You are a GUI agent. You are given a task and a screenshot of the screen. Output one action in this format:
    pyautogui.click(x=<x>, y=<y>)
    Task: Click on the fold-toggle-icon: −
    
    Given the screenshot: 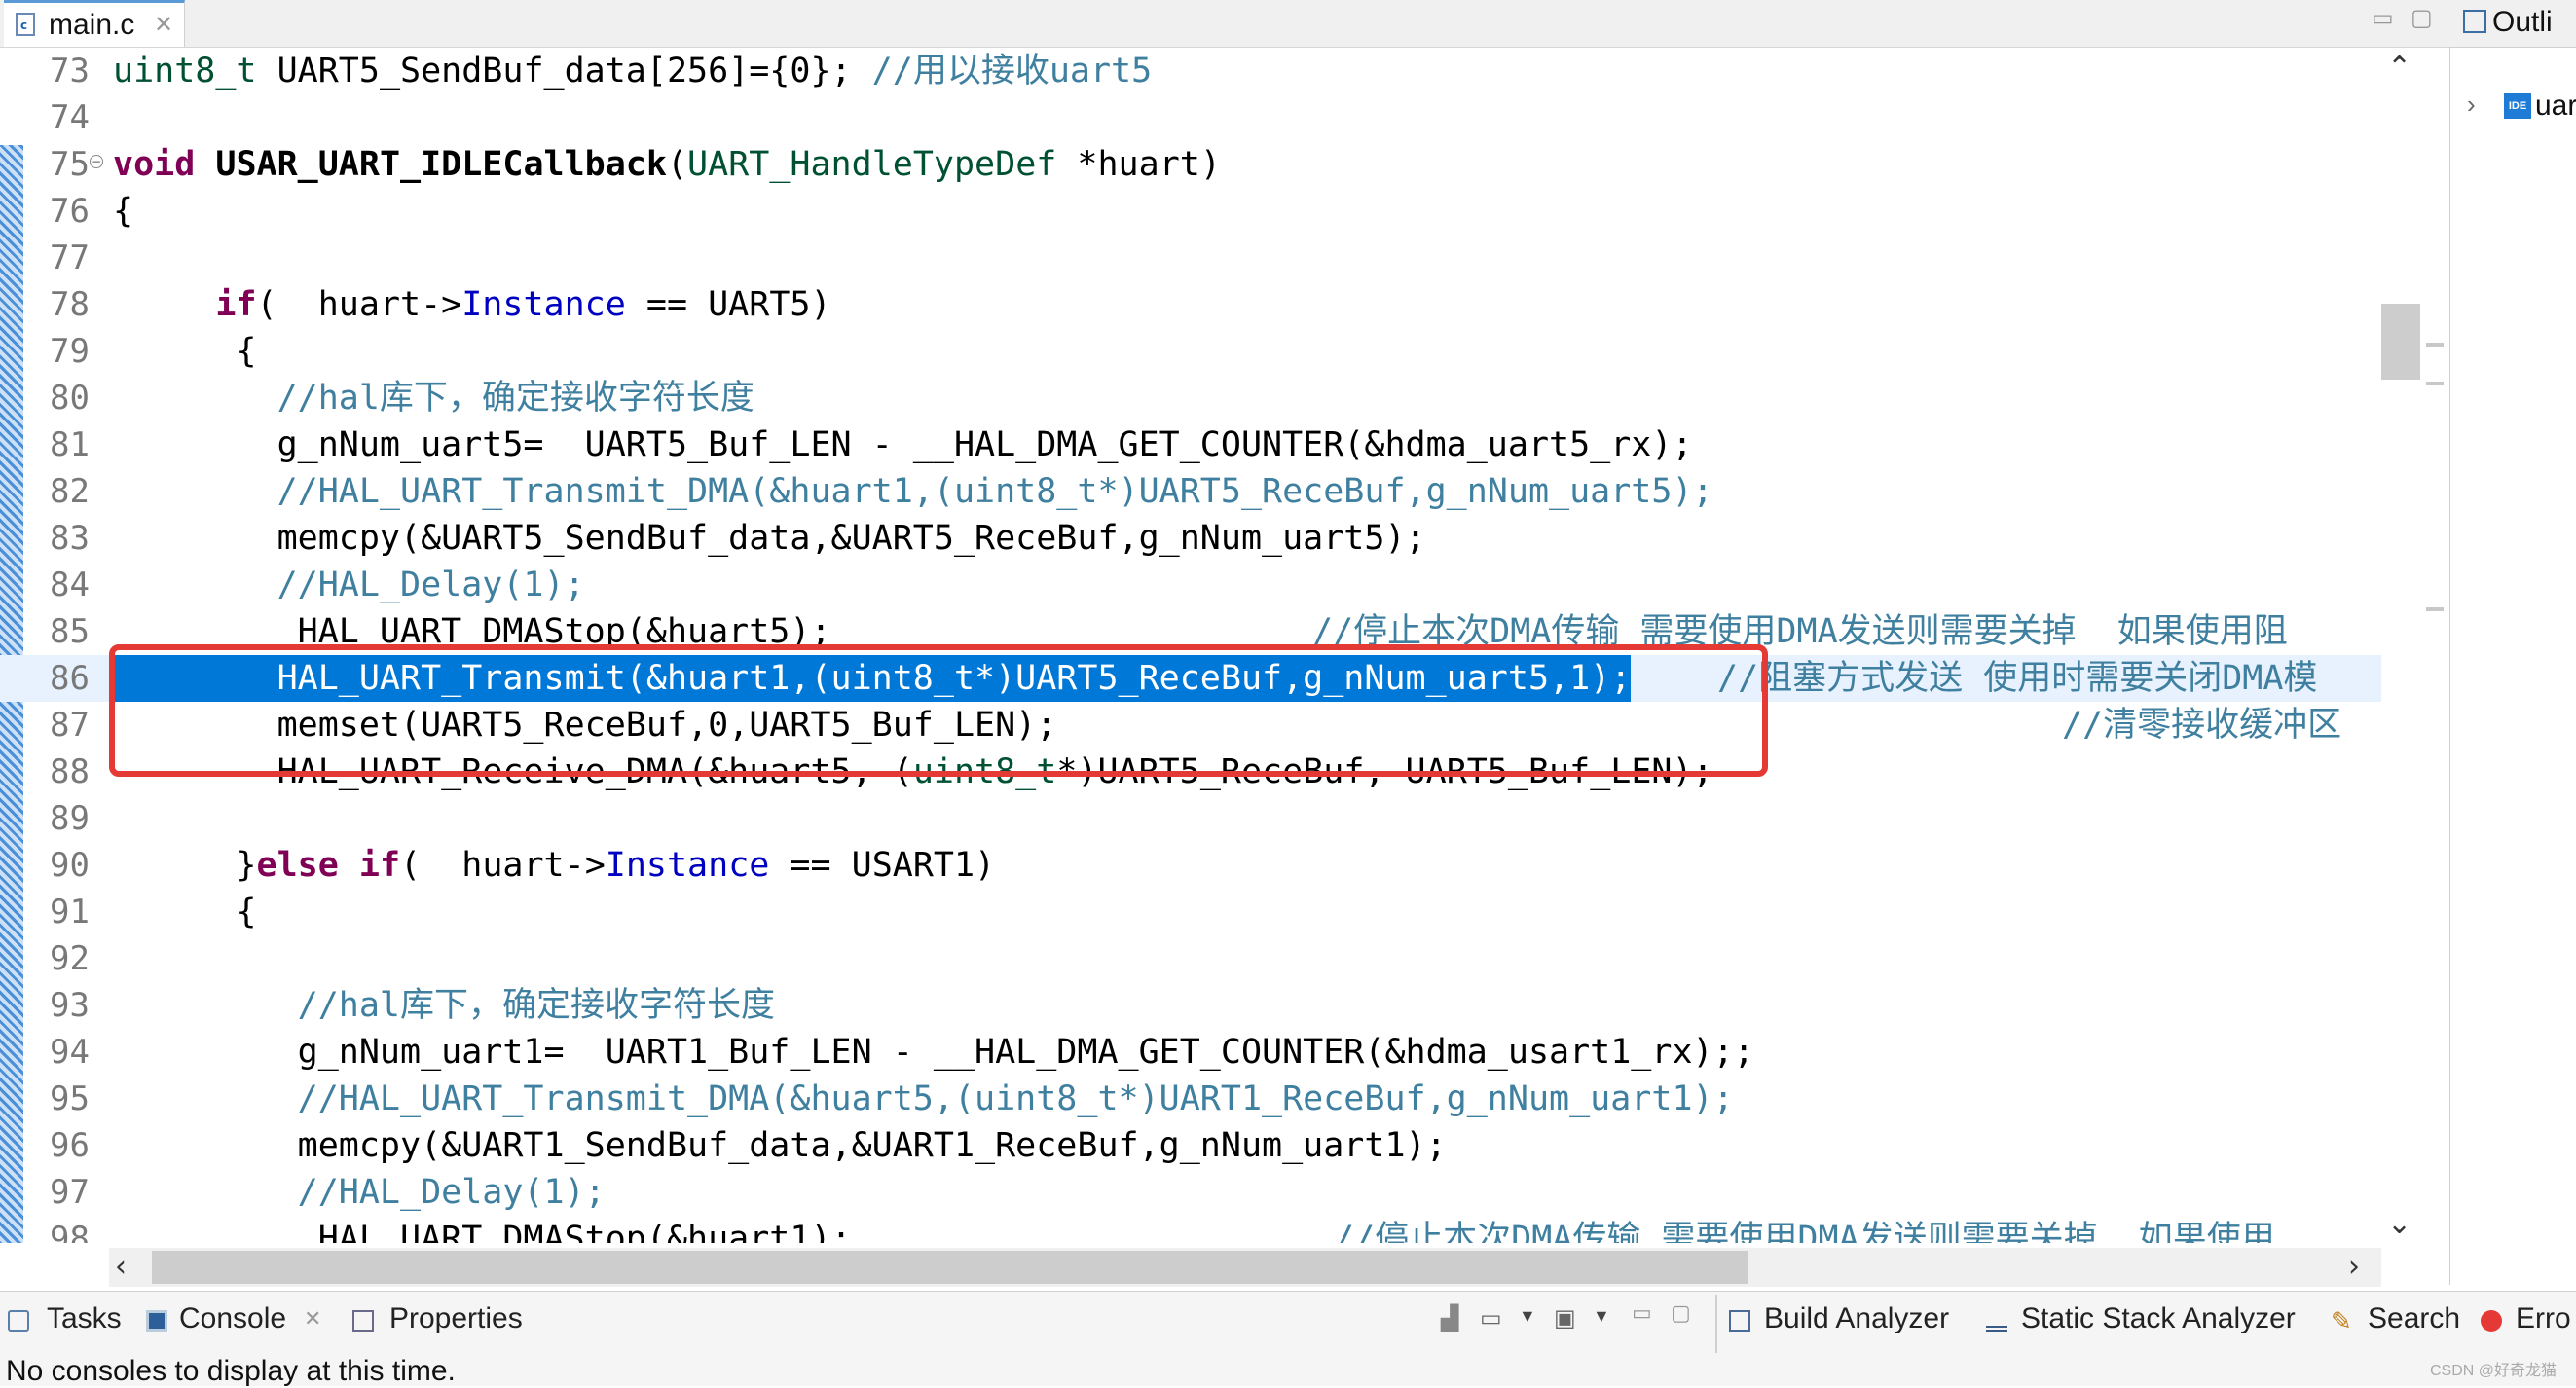 What is the action you would take?
    pyautogui.click(x=96, y=161)
    